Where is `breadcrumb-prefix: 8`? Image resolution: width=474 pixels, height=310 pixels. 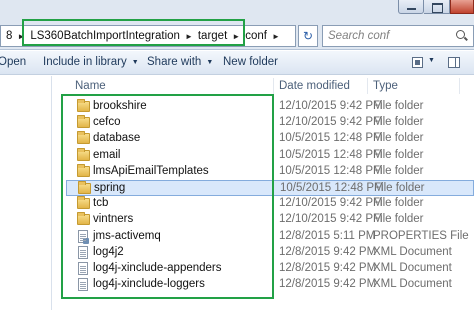 breadcrumb-prefix: 8 is located at coordinates (9, 36).